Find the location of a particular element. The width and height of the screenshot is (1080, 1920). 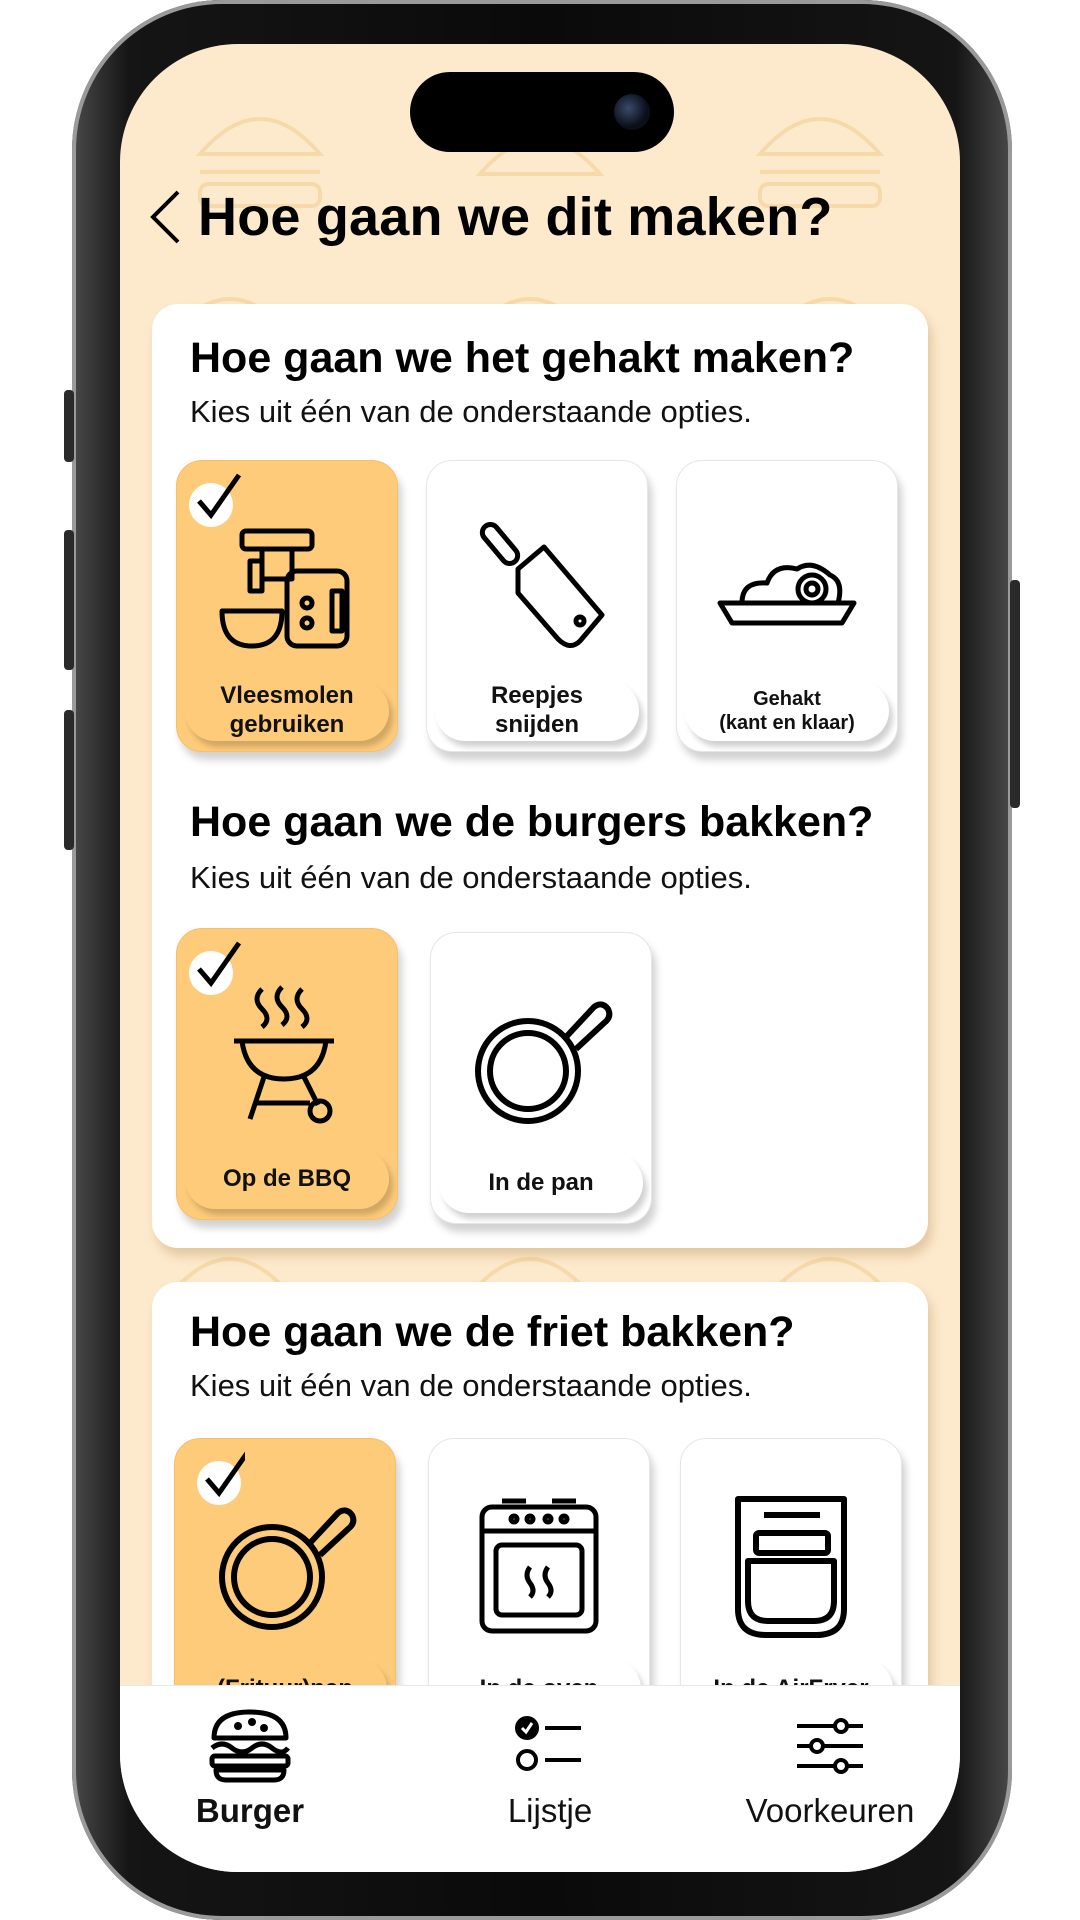

section-subtitle-friet: Kies uit één van de onderstaande opties. is located at coordinates (471, 1385).